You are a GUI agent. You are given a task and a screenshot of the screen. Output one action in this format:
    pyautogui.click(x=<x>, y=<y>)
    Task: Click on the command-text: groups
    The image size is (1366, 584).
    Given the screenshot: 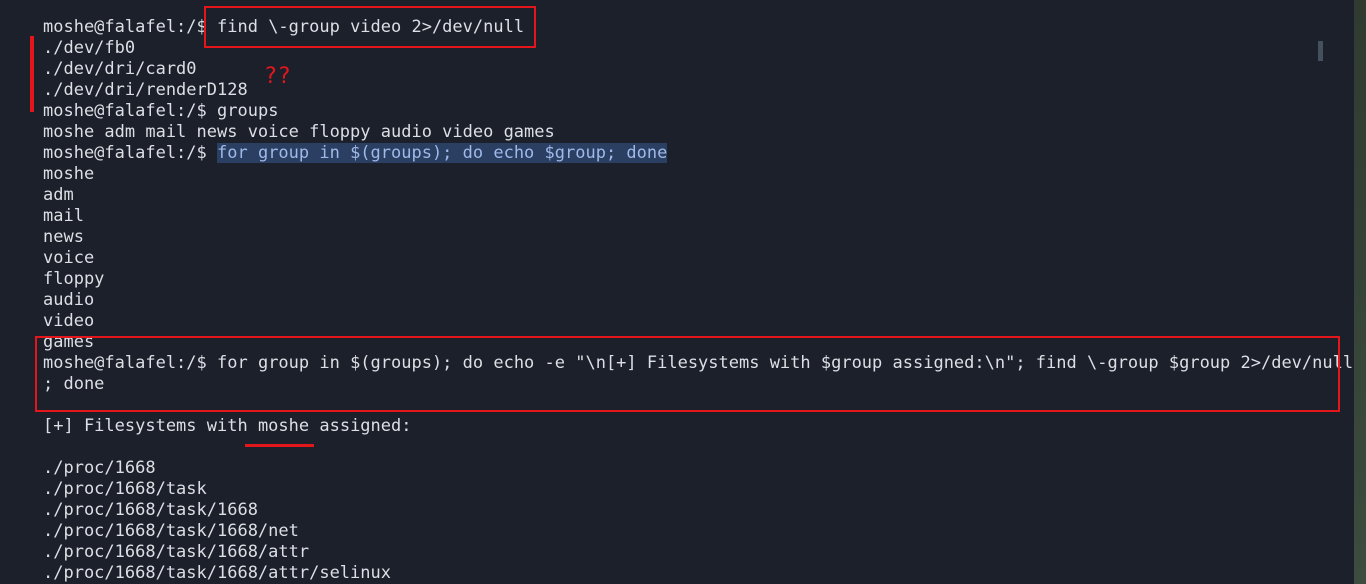 What is the action you would take?
    pyautogui.click(x=248, y=111)
    